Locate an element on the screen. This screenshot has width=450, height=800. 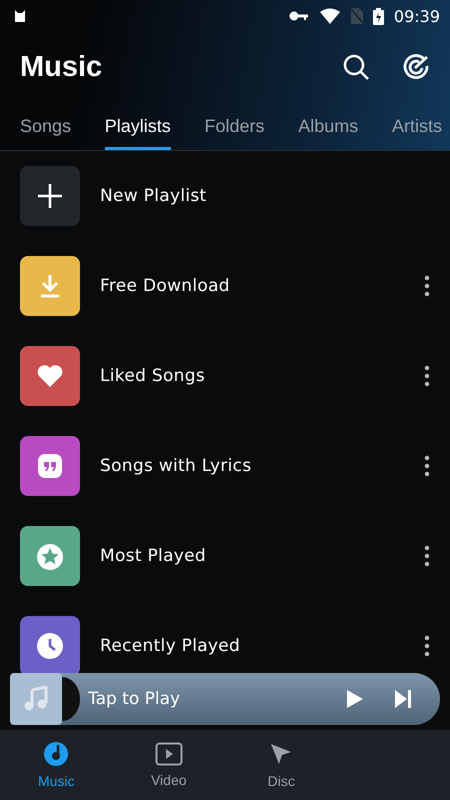
status-time: 09:39 is located at coordinates (417, 16).